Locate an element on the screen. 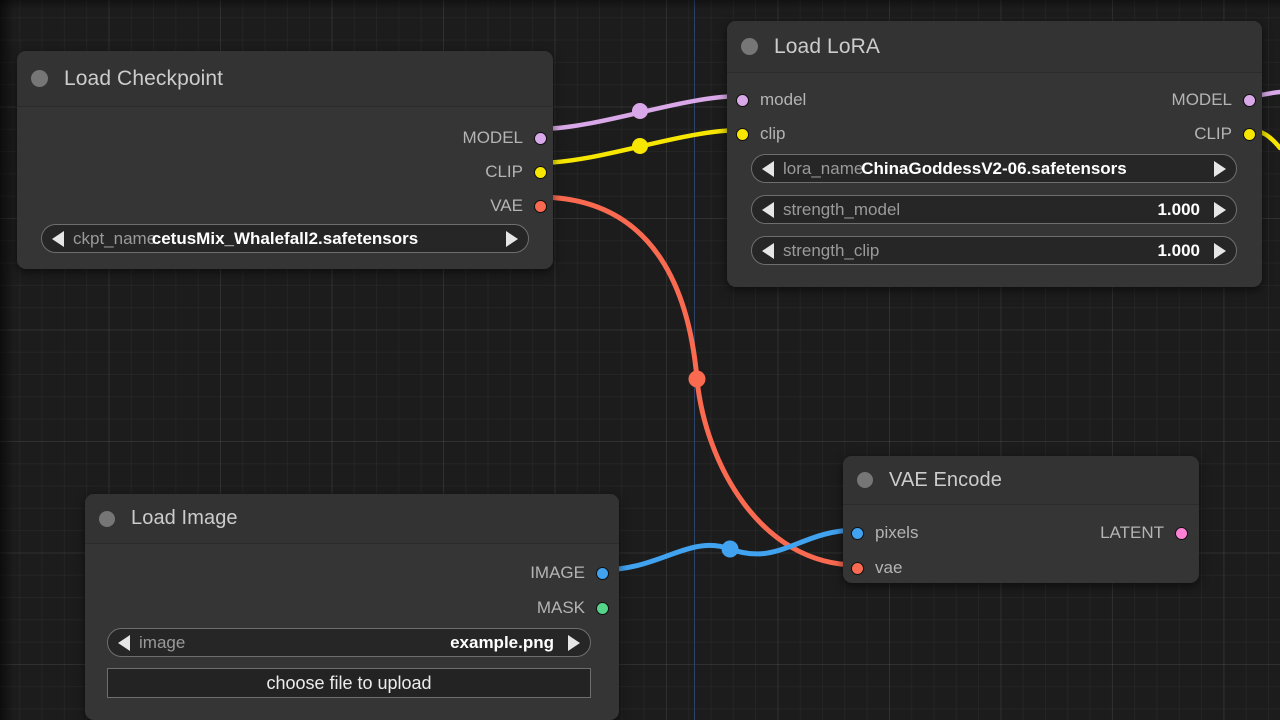  widget-strength-model: strength_model 1.000 is located at coordinates (994, 209).